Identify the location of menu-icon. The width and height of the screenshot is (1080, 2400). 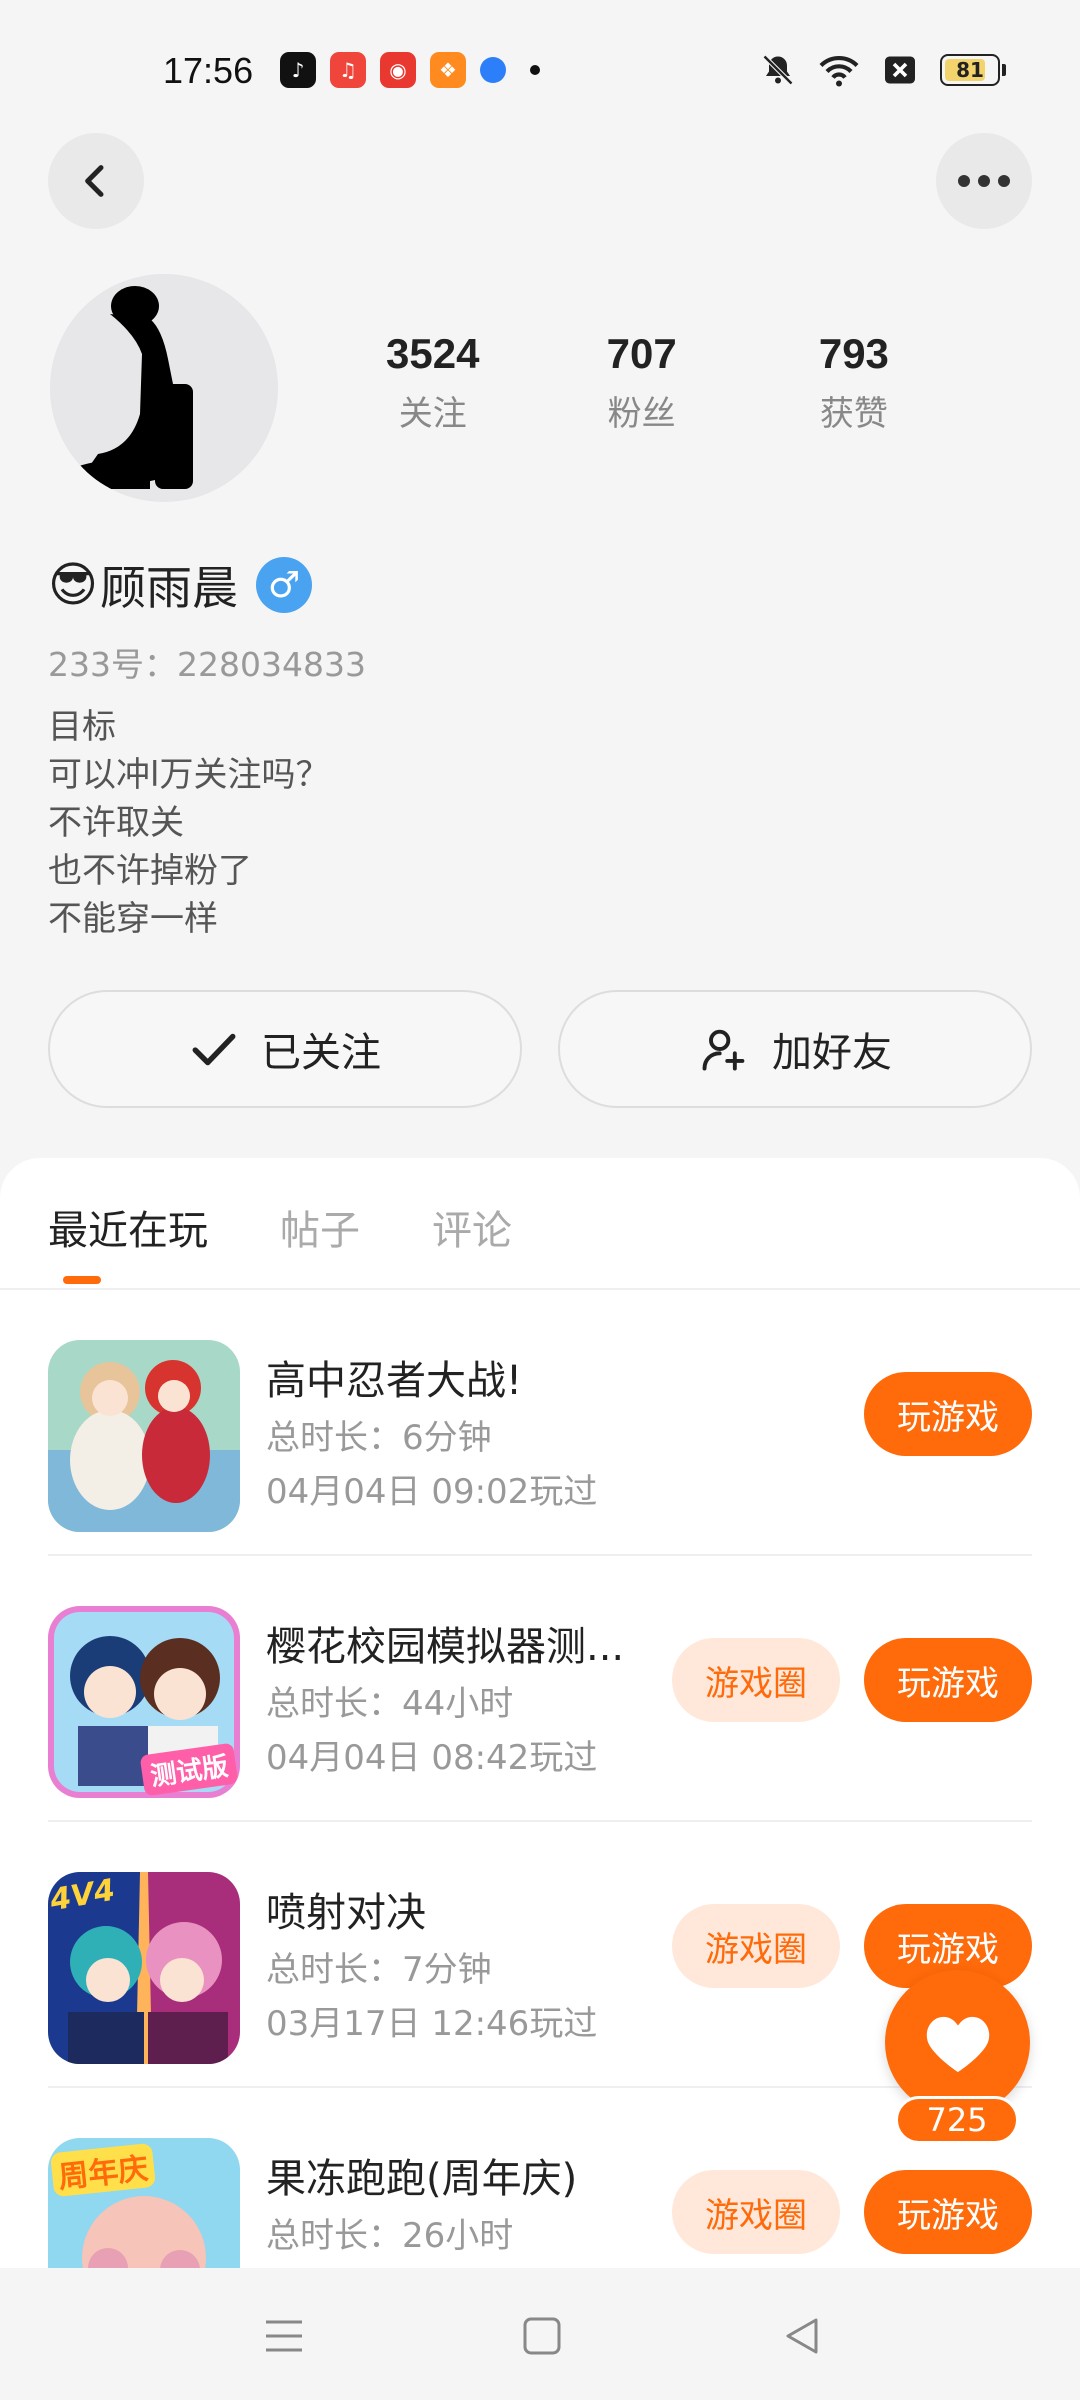
(284, 2336).